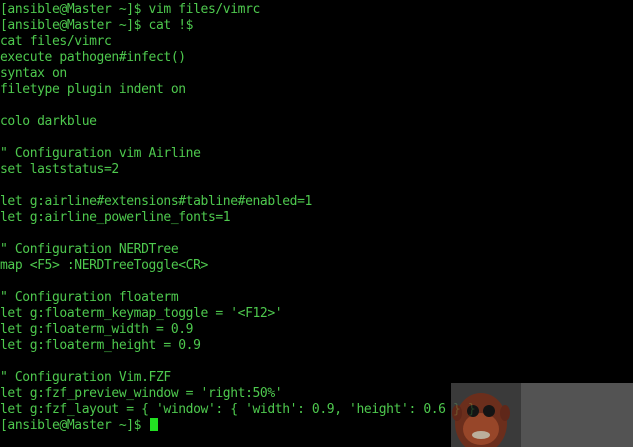 This screenshot has width=633, height=447. Describe the element at coordinates (97, 25) in the screenshot. I see `terminal-line: [ansible@Master ~]$ cat !$` at that location.